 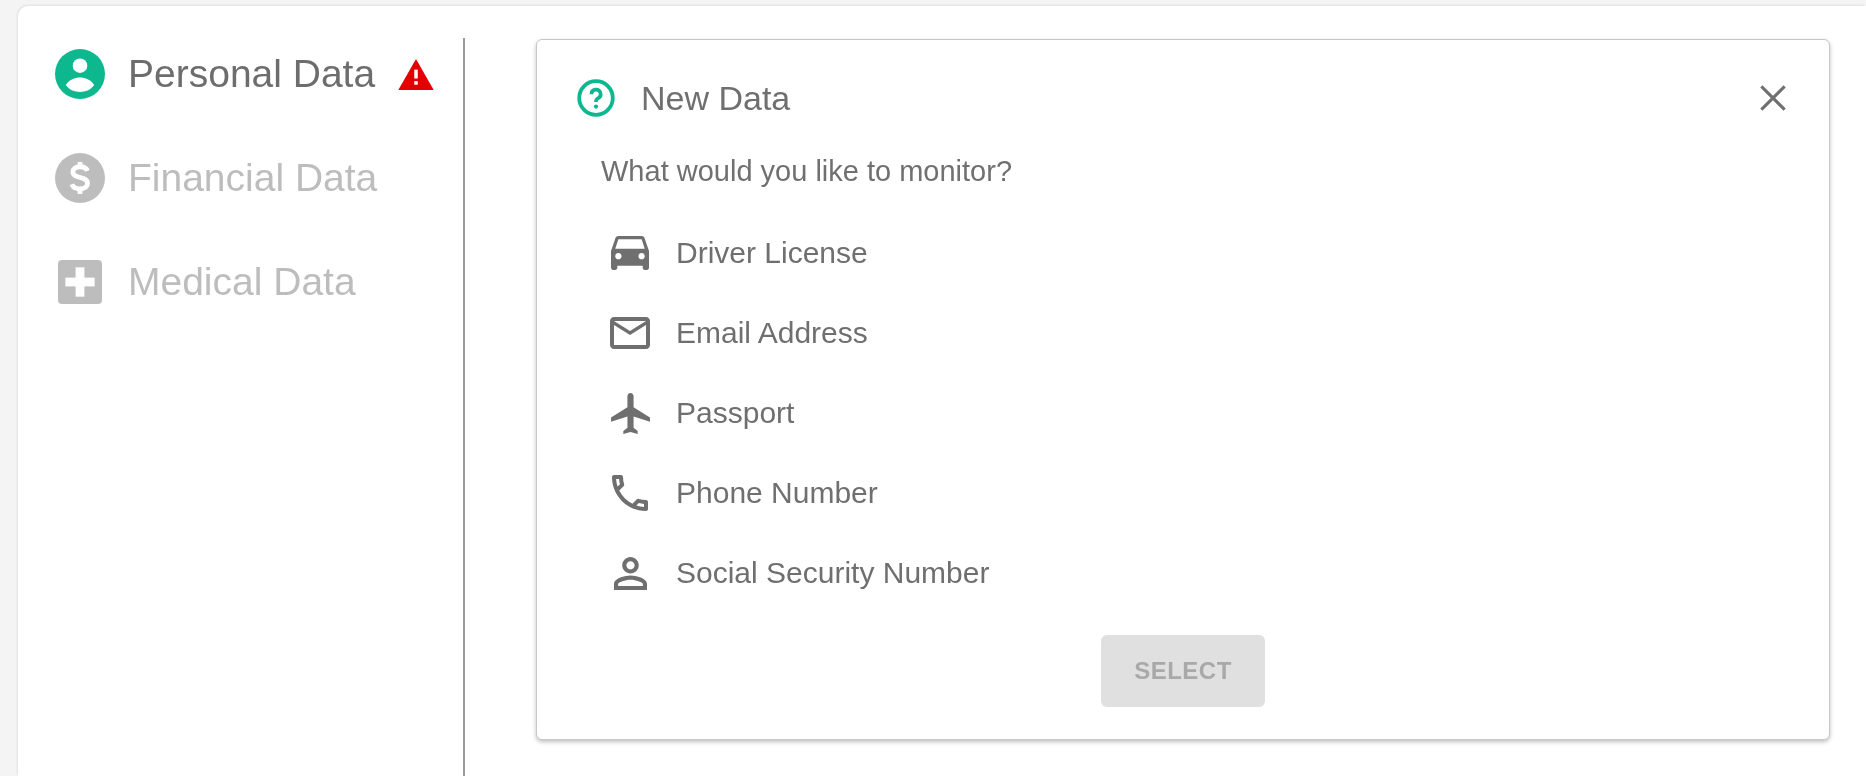 What do you see at coordinates (706, 413) in the screenshot?
I see `monitor-option: Passport` at bounding box center [706, 413].